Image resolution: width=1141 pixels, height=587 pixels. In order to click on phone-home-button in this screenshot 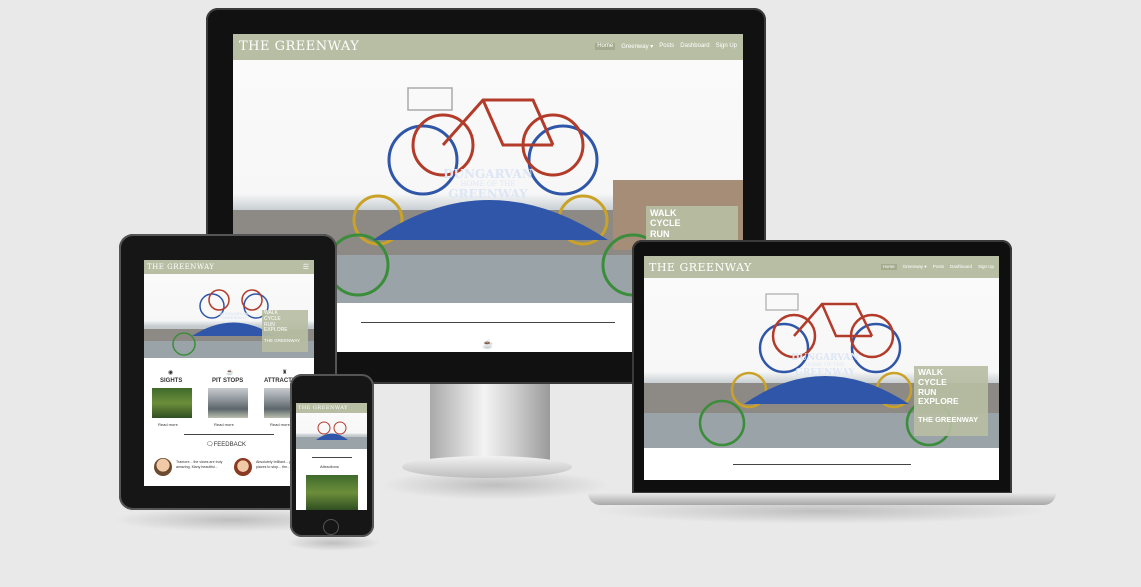, I will do `click(331, 527)`.